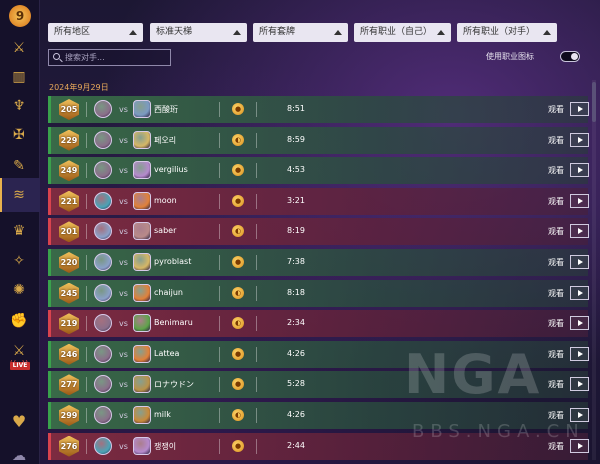 The height and width of the screenshot is (464, 600). What do you see at coordinates (69, 446) in the screenshot?
I see `rank-badge: 276` at bounding box center [69, 446].